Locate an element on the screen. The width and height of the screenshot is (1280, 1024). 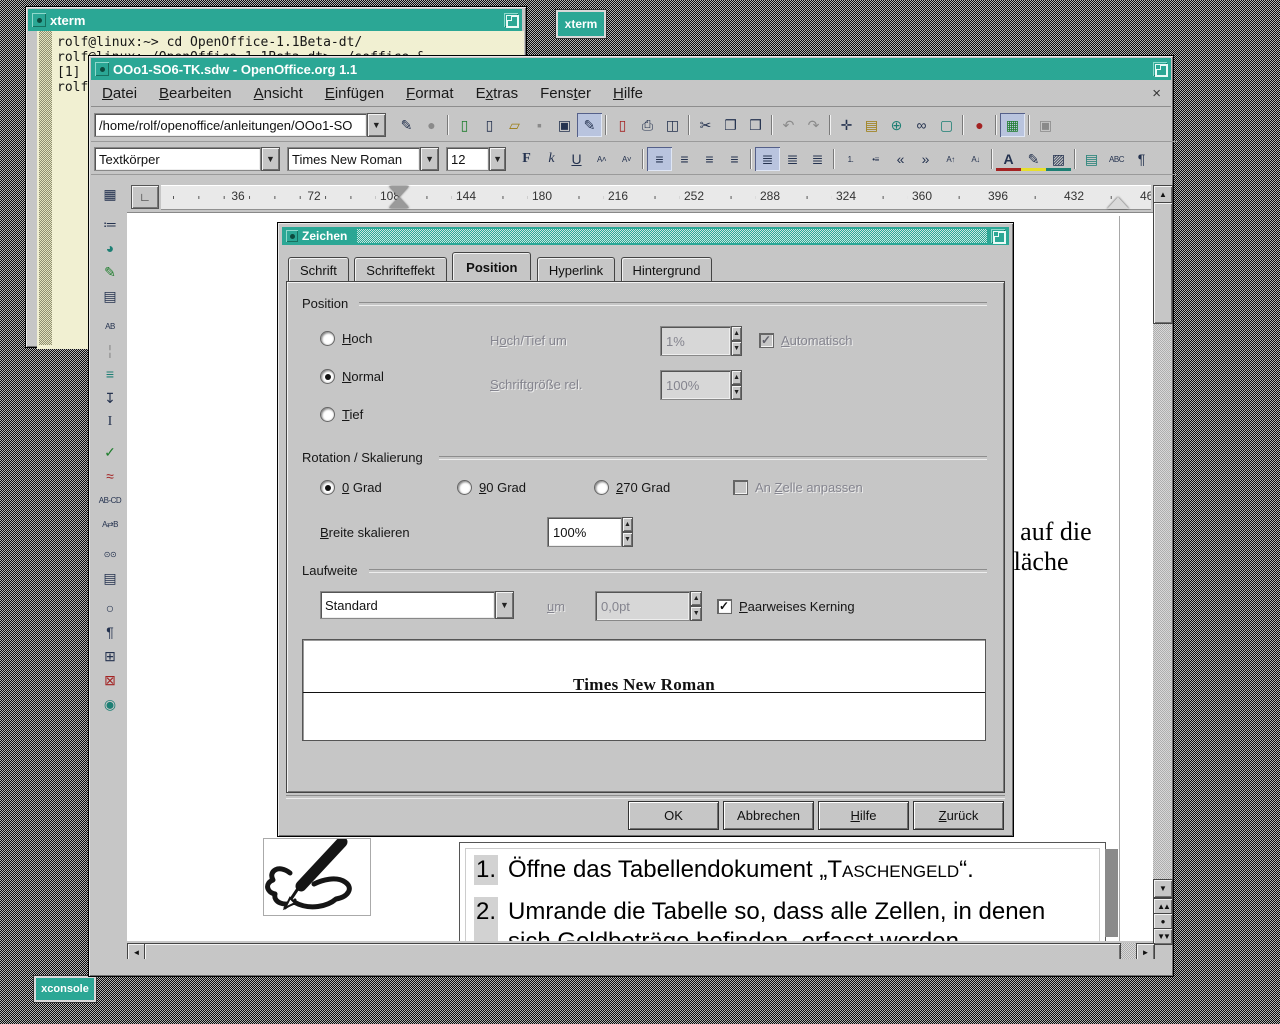
paragraph-background-icon: ▨ is located at coordinates (1058, 159).